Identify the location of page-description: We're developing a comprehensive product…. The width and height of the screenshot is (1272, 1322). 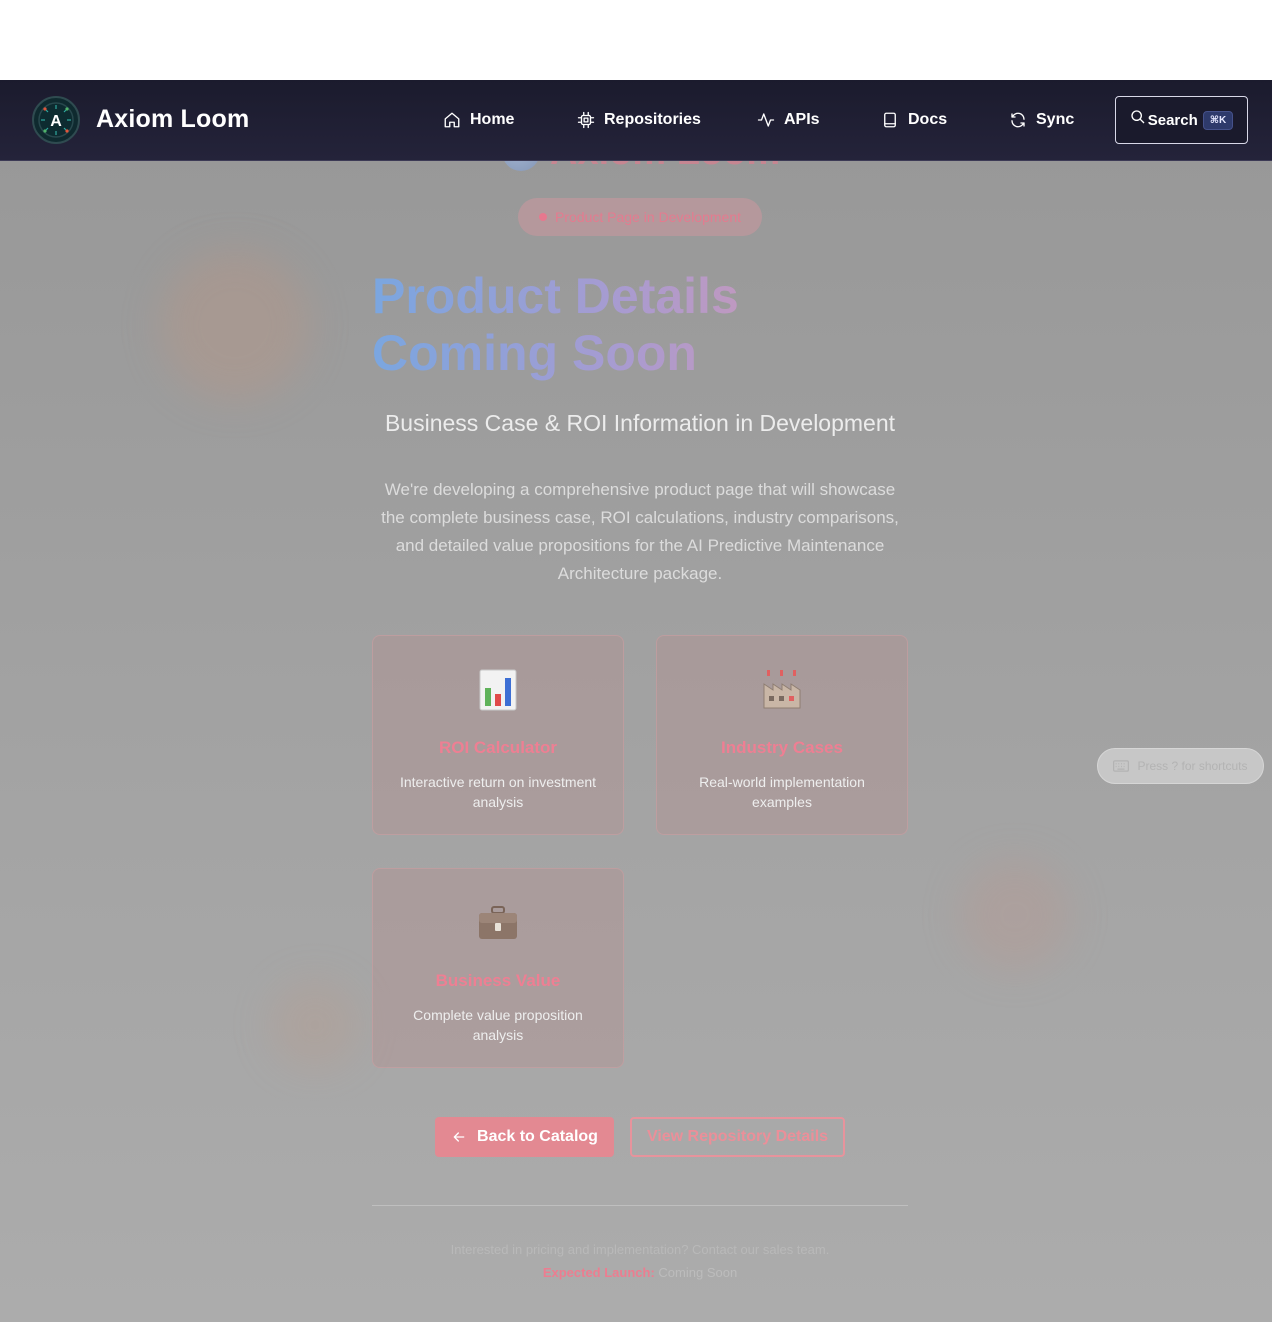
(640, 531).